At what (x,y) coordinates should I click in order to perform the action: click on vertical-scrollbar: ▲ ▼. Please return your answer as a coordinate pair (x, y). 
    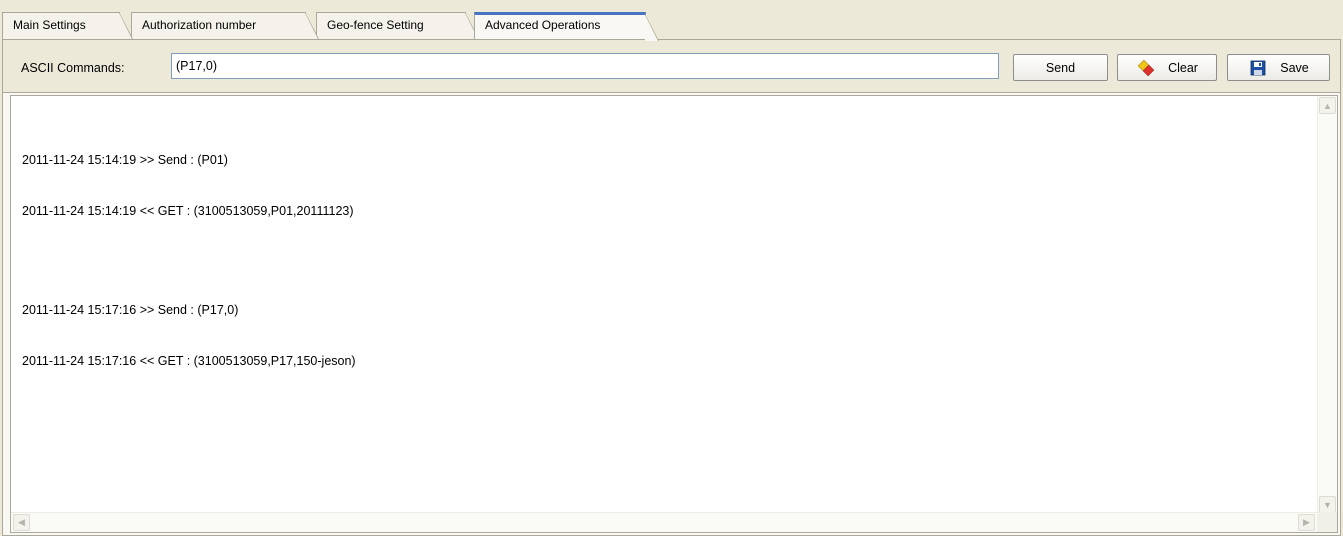
    Looking at the image, I should click on (1327, 305).